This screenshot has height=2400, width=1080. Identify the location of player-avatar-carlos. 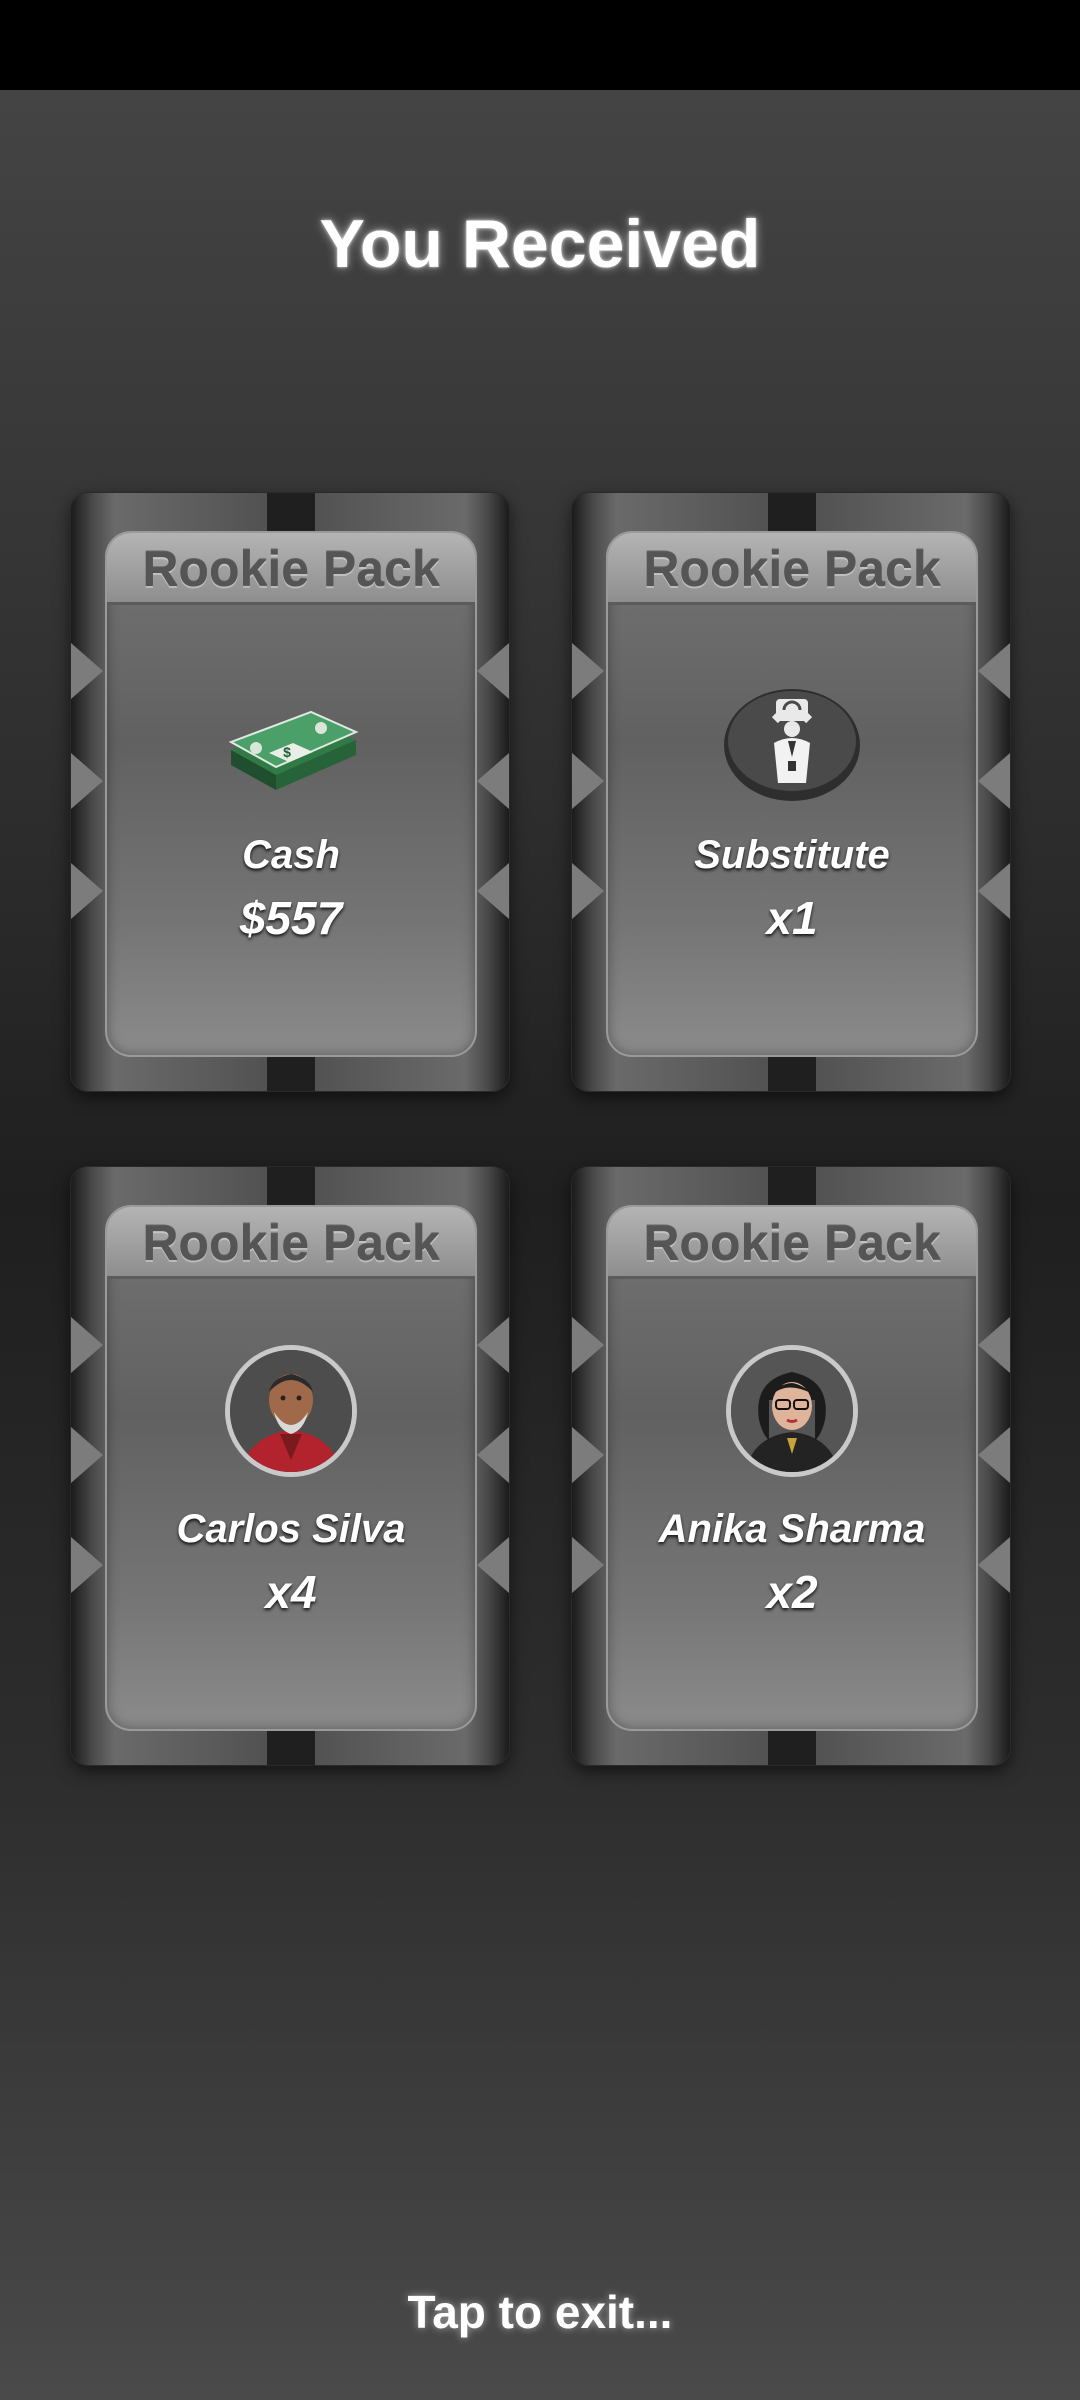
(291, 1411).